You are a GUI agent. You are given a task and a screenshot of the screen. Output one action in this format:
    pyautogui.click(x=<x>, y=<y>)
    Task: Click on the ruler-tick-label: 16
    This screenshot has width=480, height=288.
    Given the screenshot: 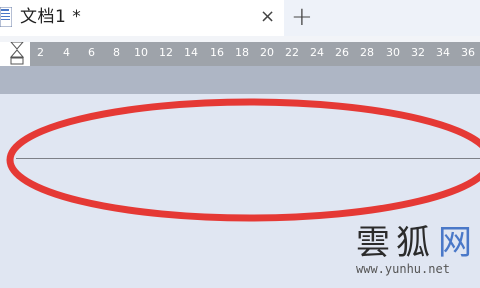 What is the action you would take?
    pyautogui.click(x=217, y=52)
    